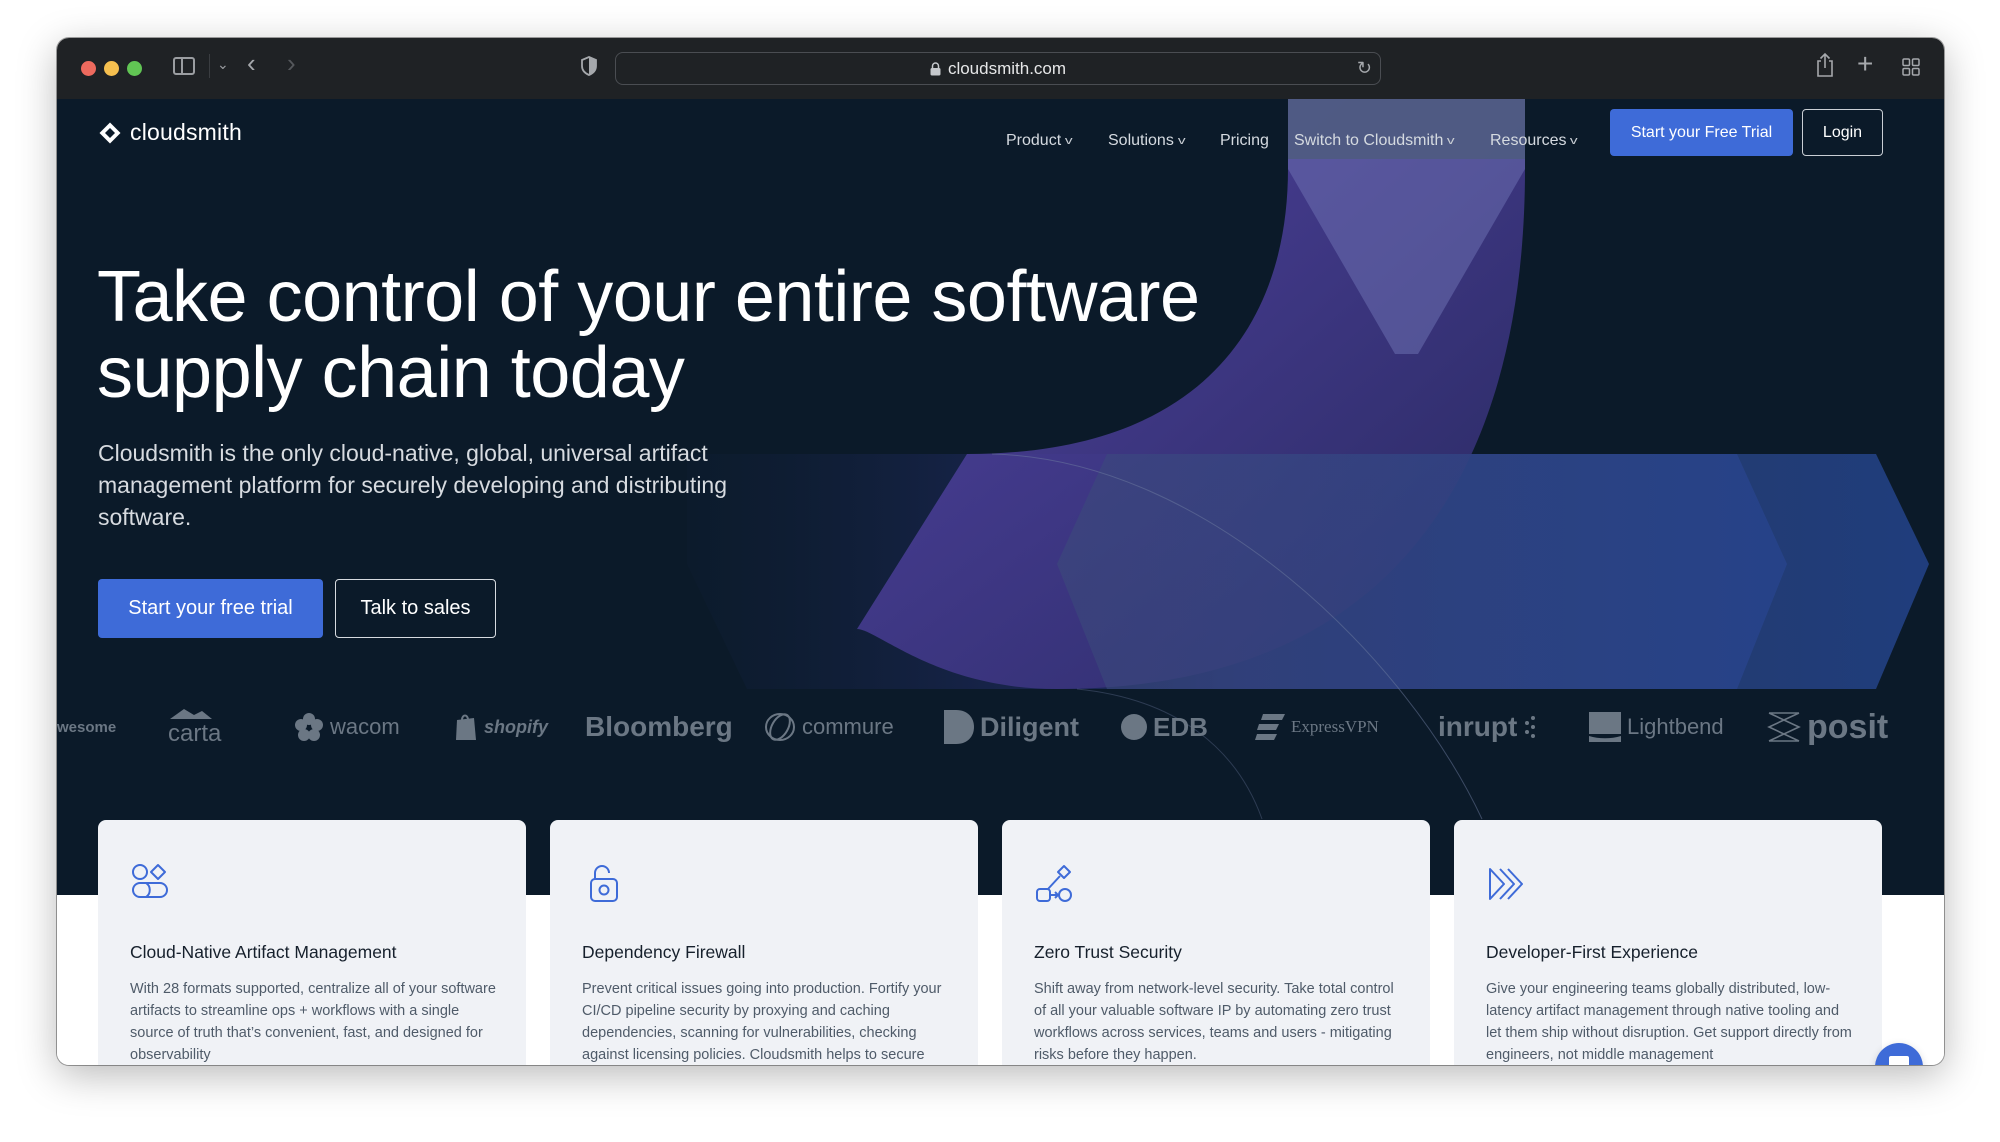 This screenshot has height=1142, width=2000. Describe the element at coordinates (1605, 727) in the screenshot. I see `lightbend-icon` at that location.